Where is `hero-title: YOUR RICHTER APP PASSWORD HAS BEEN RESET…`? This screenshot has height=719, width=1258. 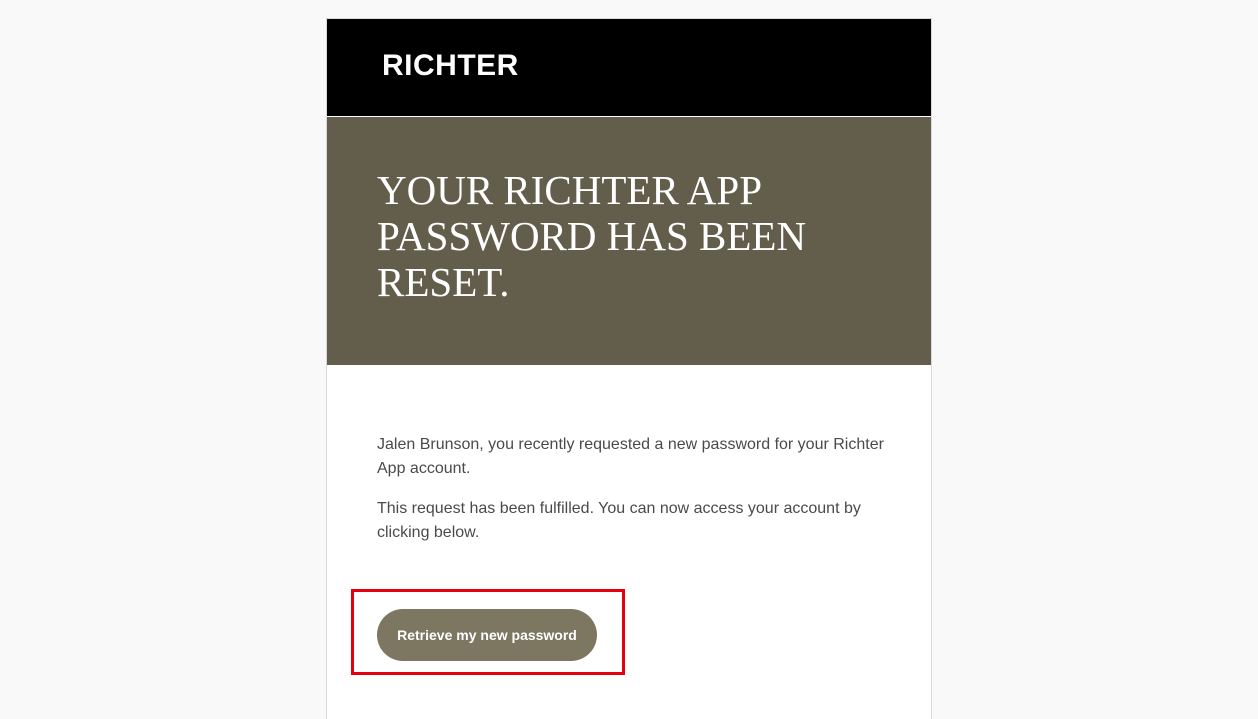
hero-title: YOUR RICHTER APP PASSWORD HAS BEEN RESET… is located at coordinates (592, 236).